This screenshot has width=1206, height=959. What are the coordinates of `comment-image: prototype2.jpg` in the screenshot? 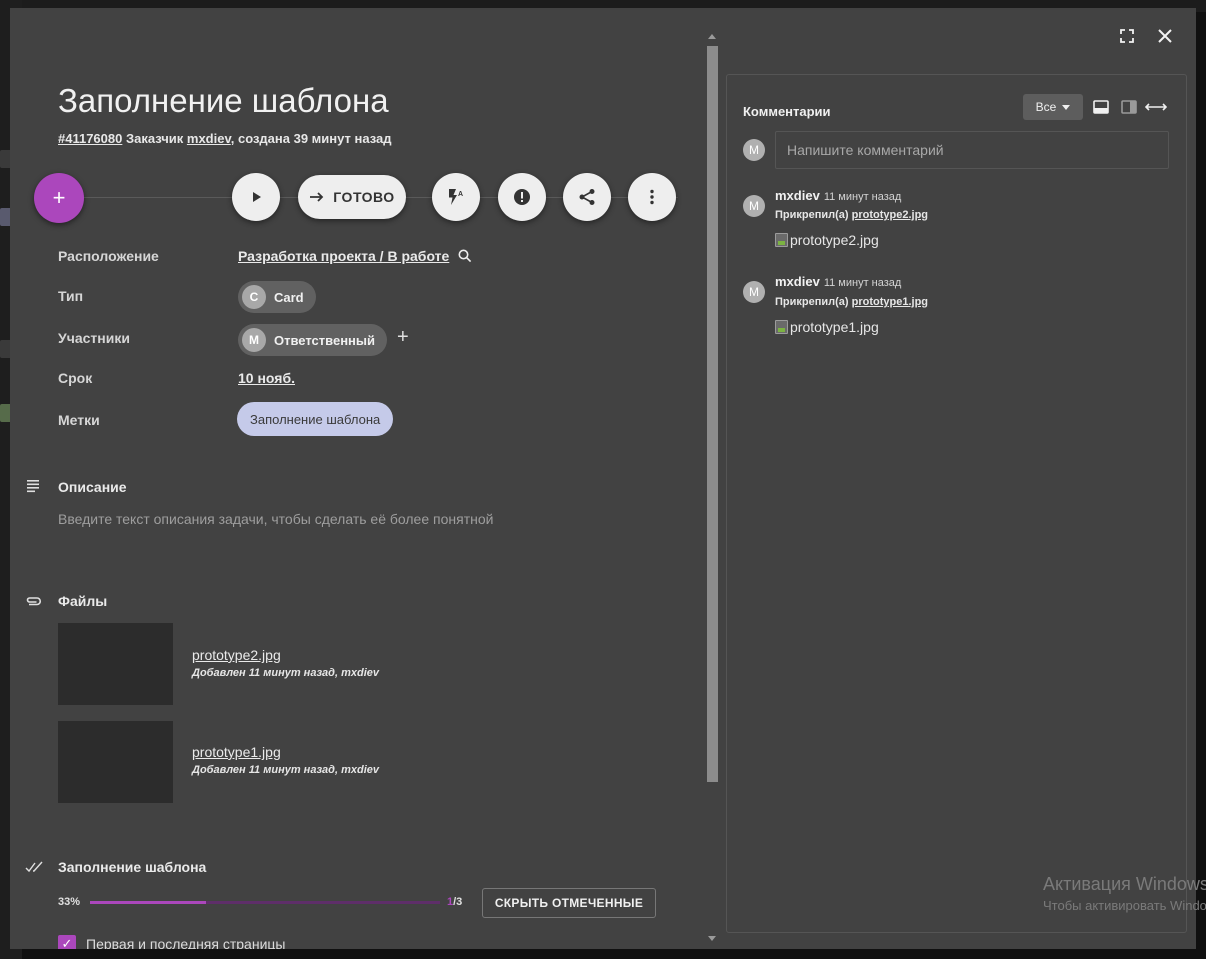 It's located at (827, 240).